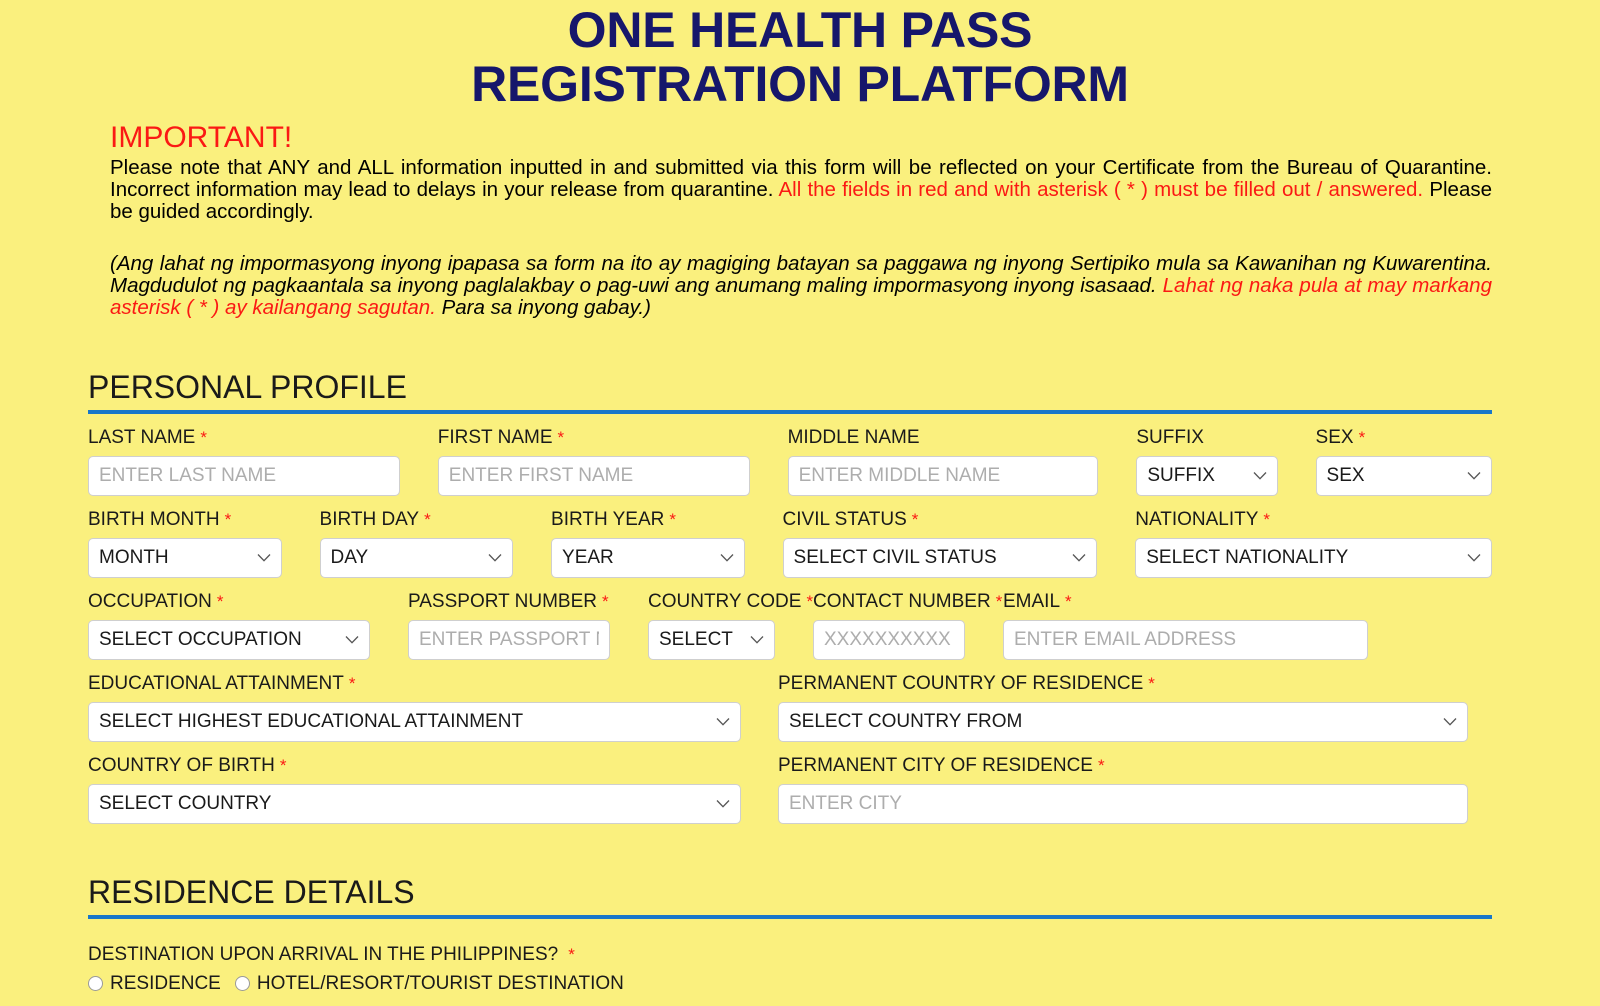 This screenshot has height=1006, width=1600. What do you see at coordinates (907, 601) in the screenshot?
I see `label-contact-number: CONTACT NUMBER *` at bounding box center [907, 601].